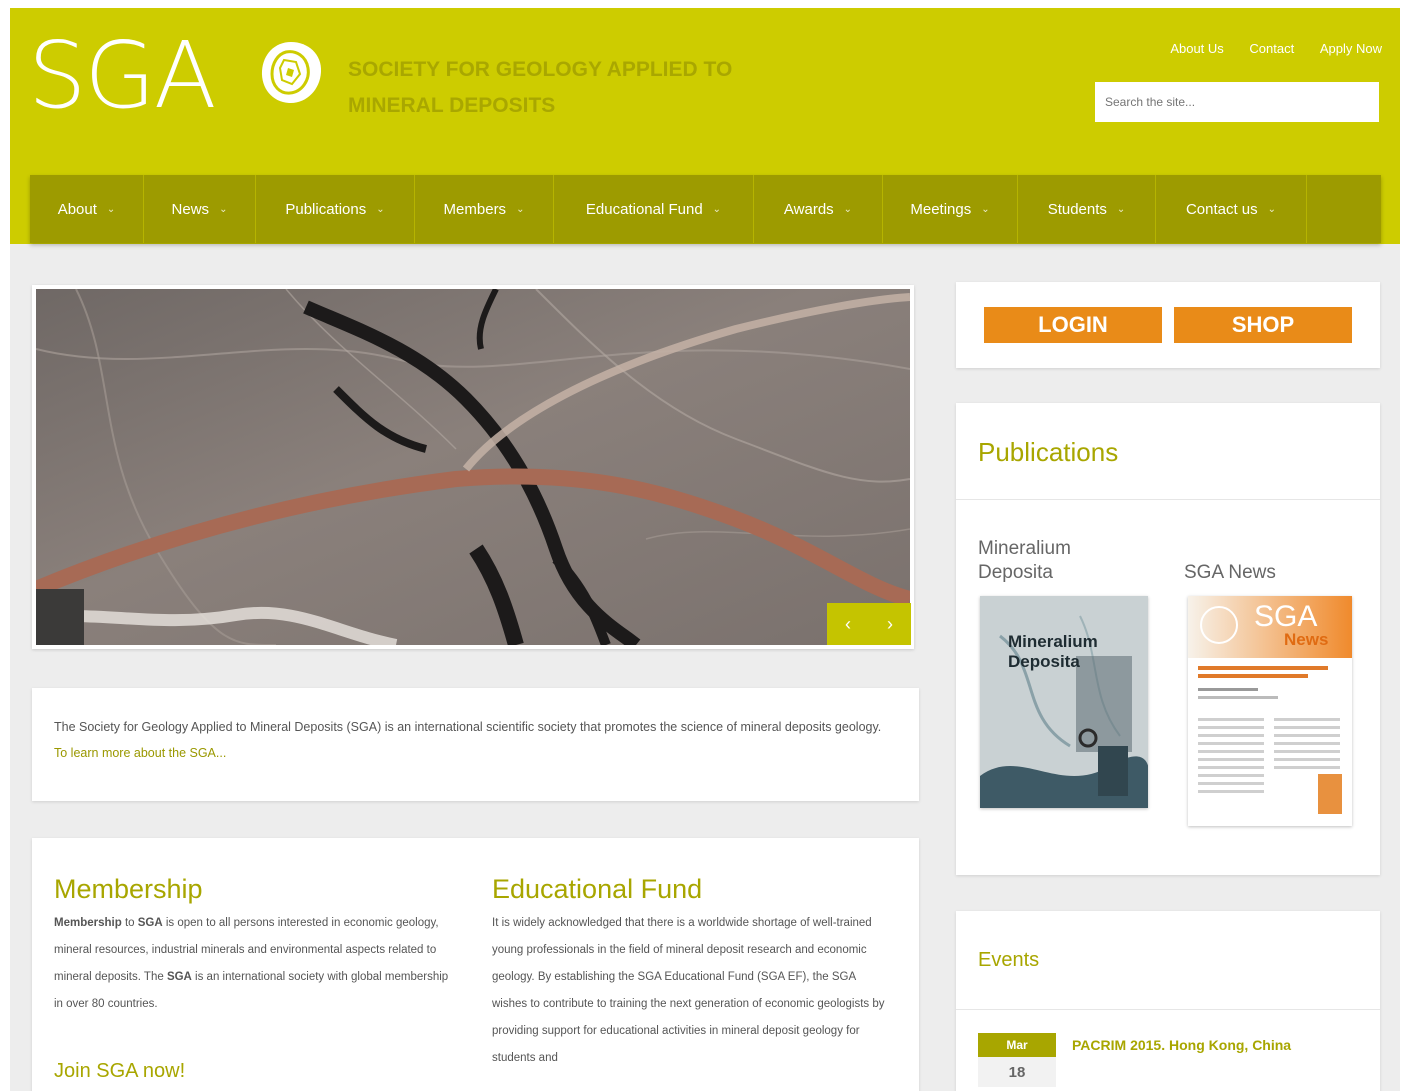 Image resolution: width=1405 pixels, height=1091 pixels. I want to click on slider-controls: ‹ ›, so click(869, 624).